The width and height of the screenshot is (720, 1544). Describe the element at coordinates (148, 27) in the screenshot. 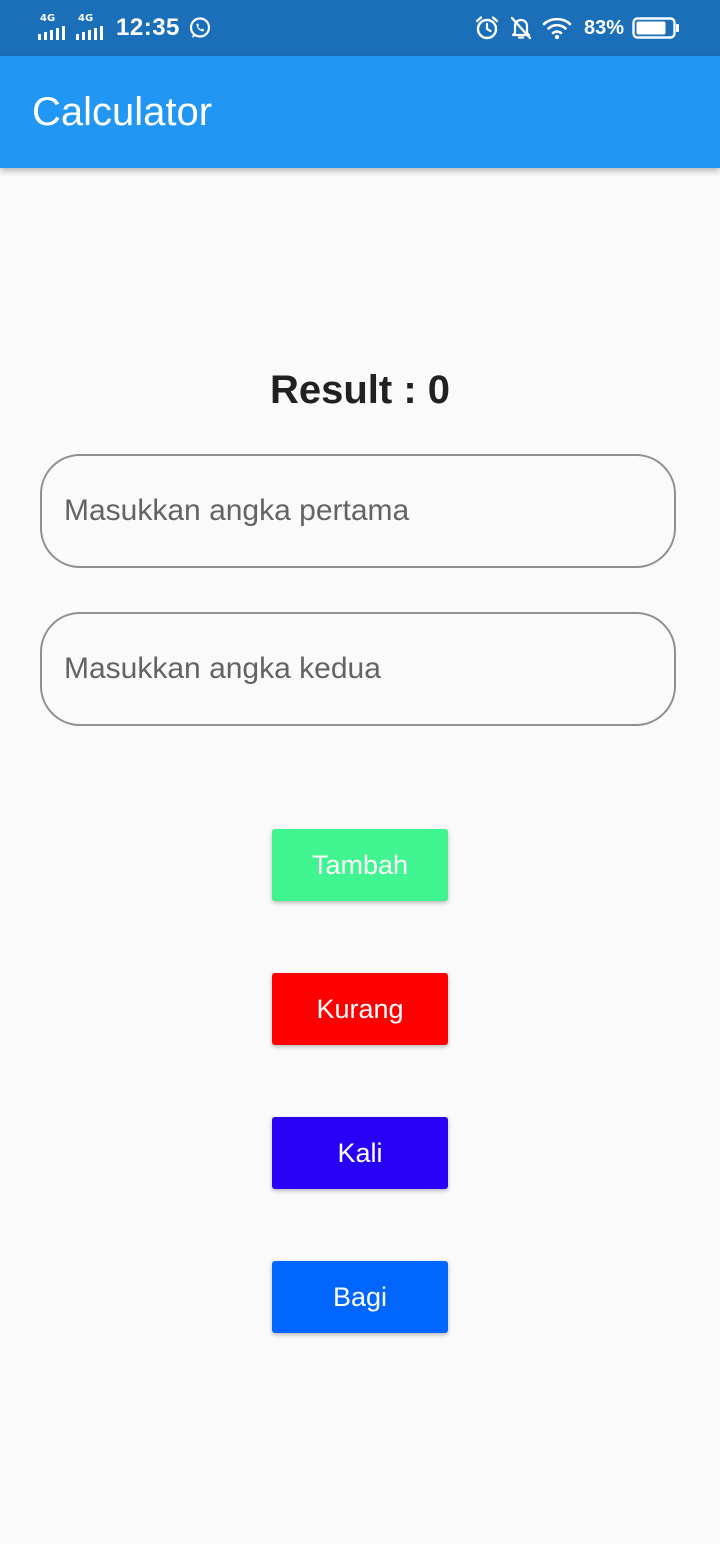

I see `status-time: 12:35` at that location.